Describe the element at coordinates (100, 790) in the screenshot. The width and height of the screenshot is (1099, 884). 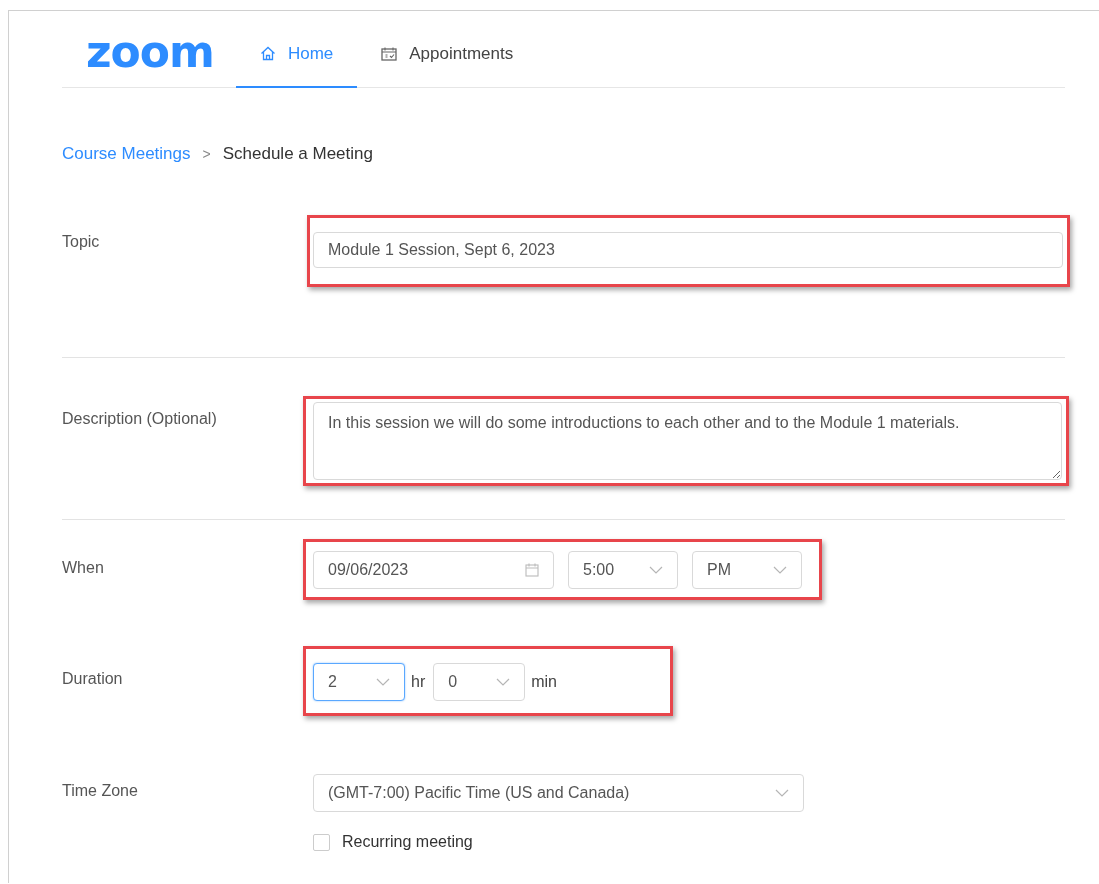
I see `field-label: Time Zone` at that location.